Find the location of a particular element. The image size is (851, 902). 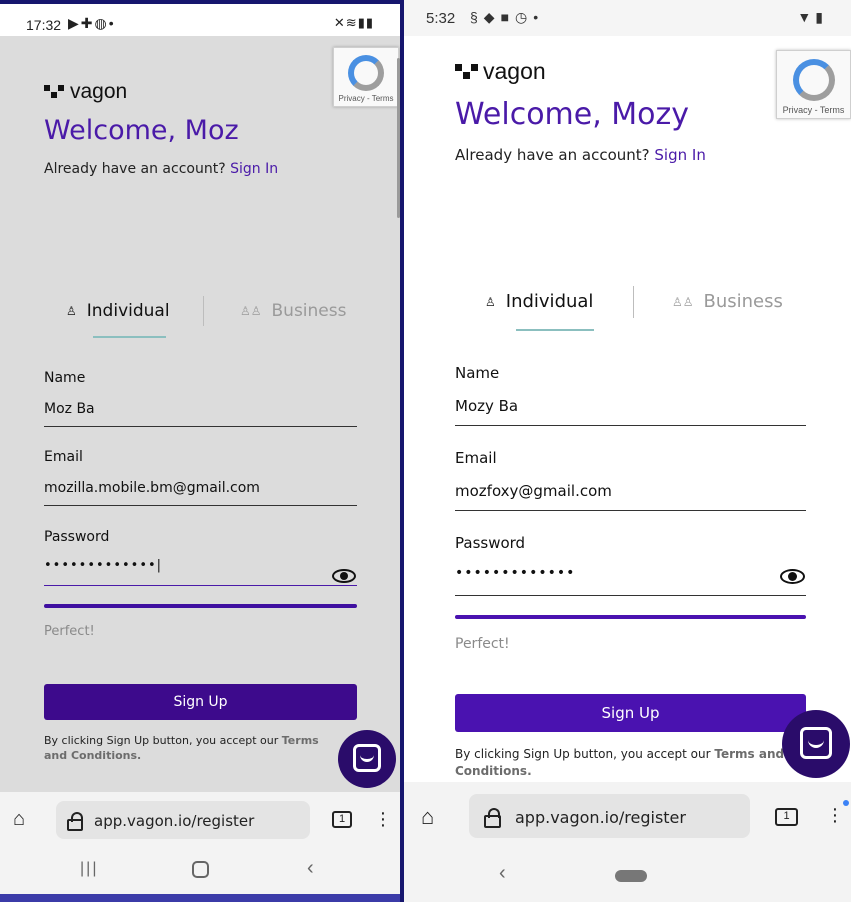

status-bar: 17:32 ▶✚◍• ✕≋▮▮ is located at coordinates (200, 20).